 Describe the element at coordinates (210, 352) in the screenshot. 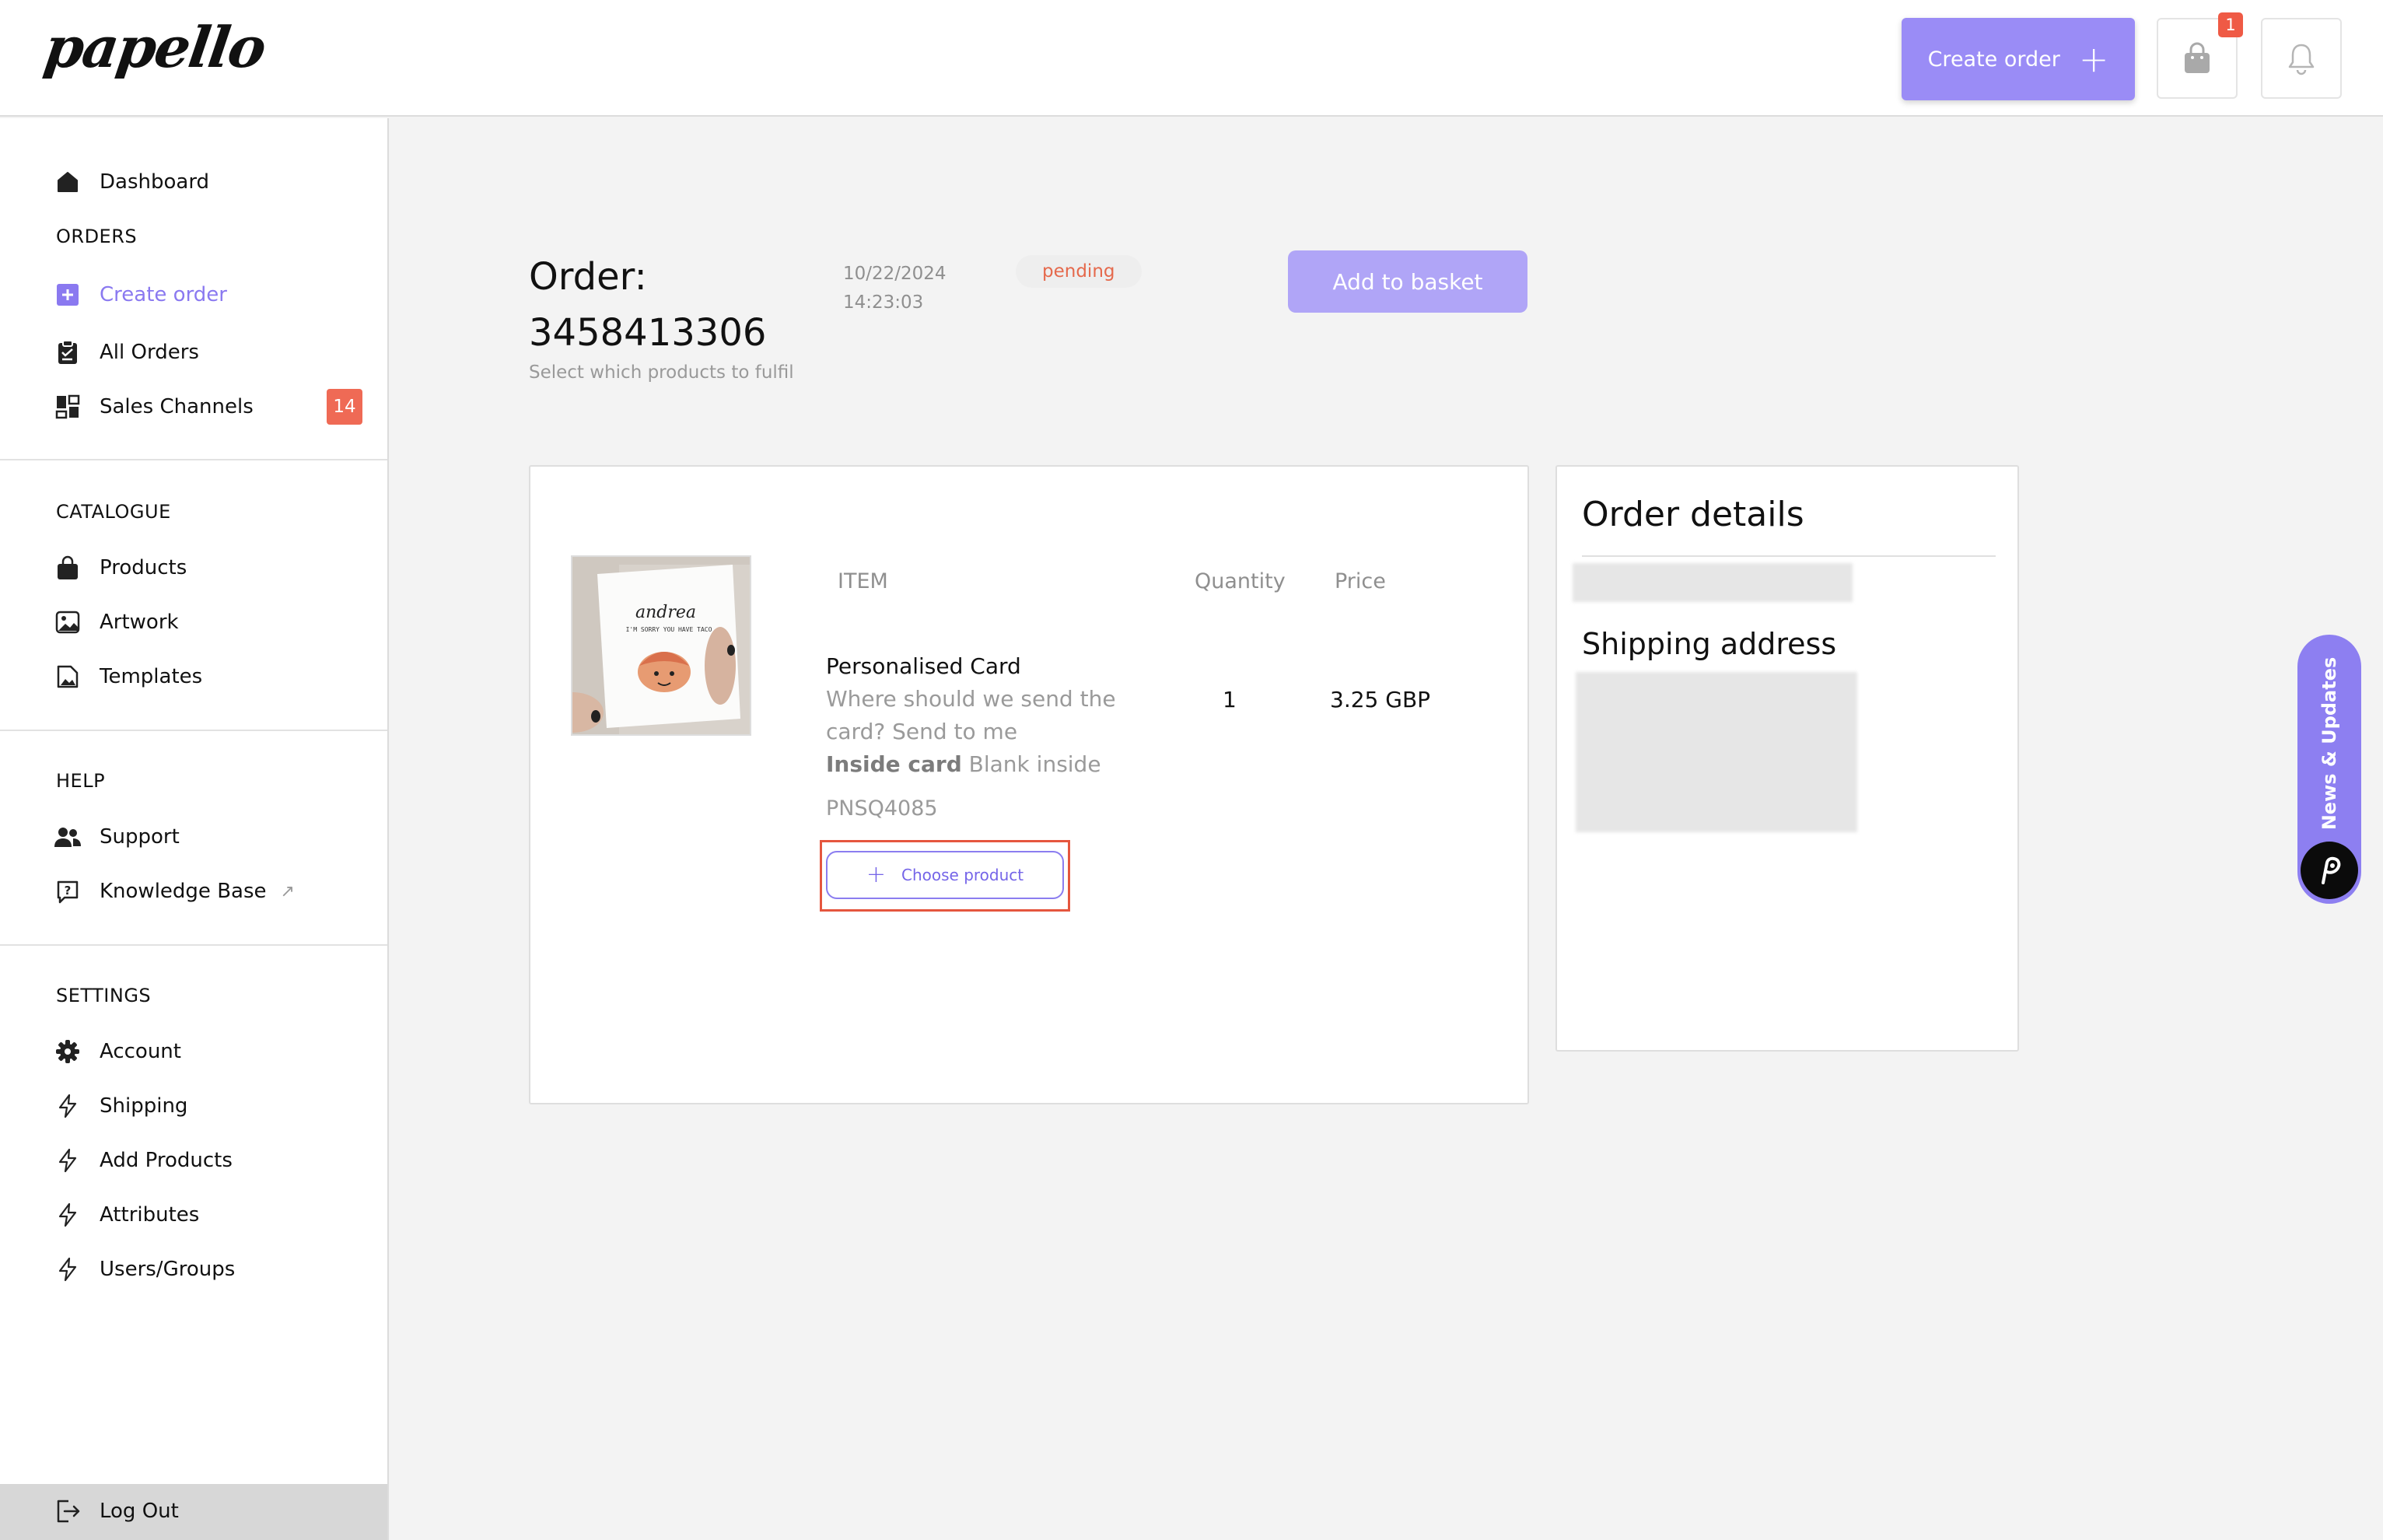

I see `sidebar-item-all-orders: All Orders` at that location.